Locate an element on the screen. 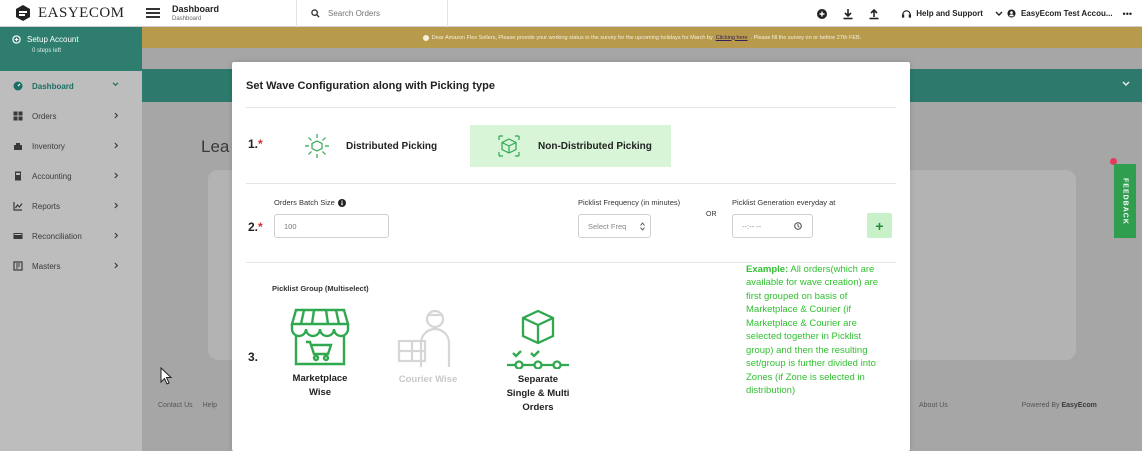 This screenshot has width=1142, height=451. sidebar-item-label: Dashboard is located at coordinates (53, 86).